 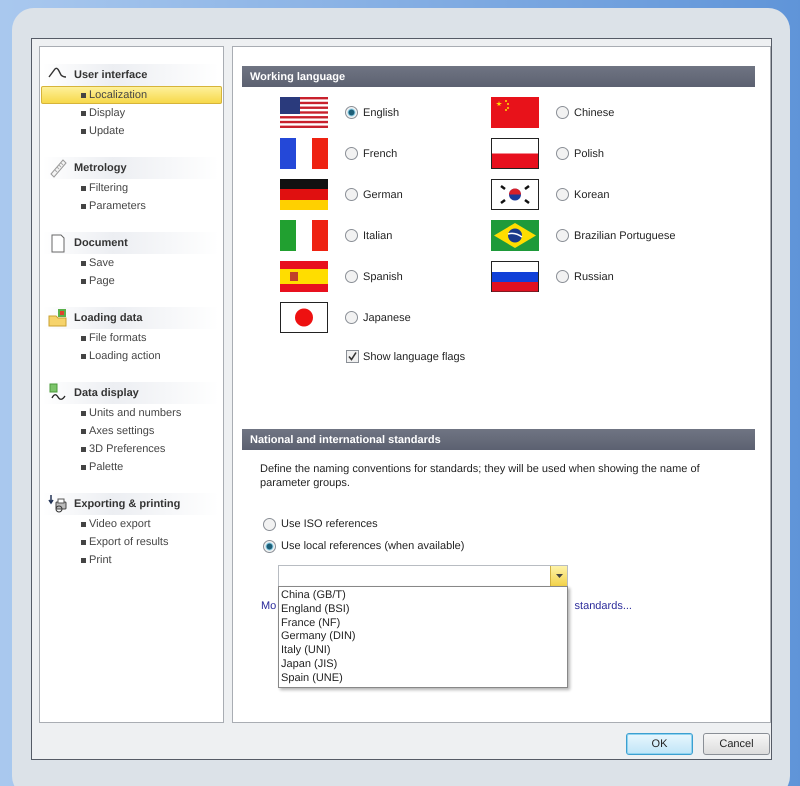 What do you see at coordinates (423, 595) in the screenshot?
I see `dropdown-option: China (GB/T)` at bounding box center [423, 595].